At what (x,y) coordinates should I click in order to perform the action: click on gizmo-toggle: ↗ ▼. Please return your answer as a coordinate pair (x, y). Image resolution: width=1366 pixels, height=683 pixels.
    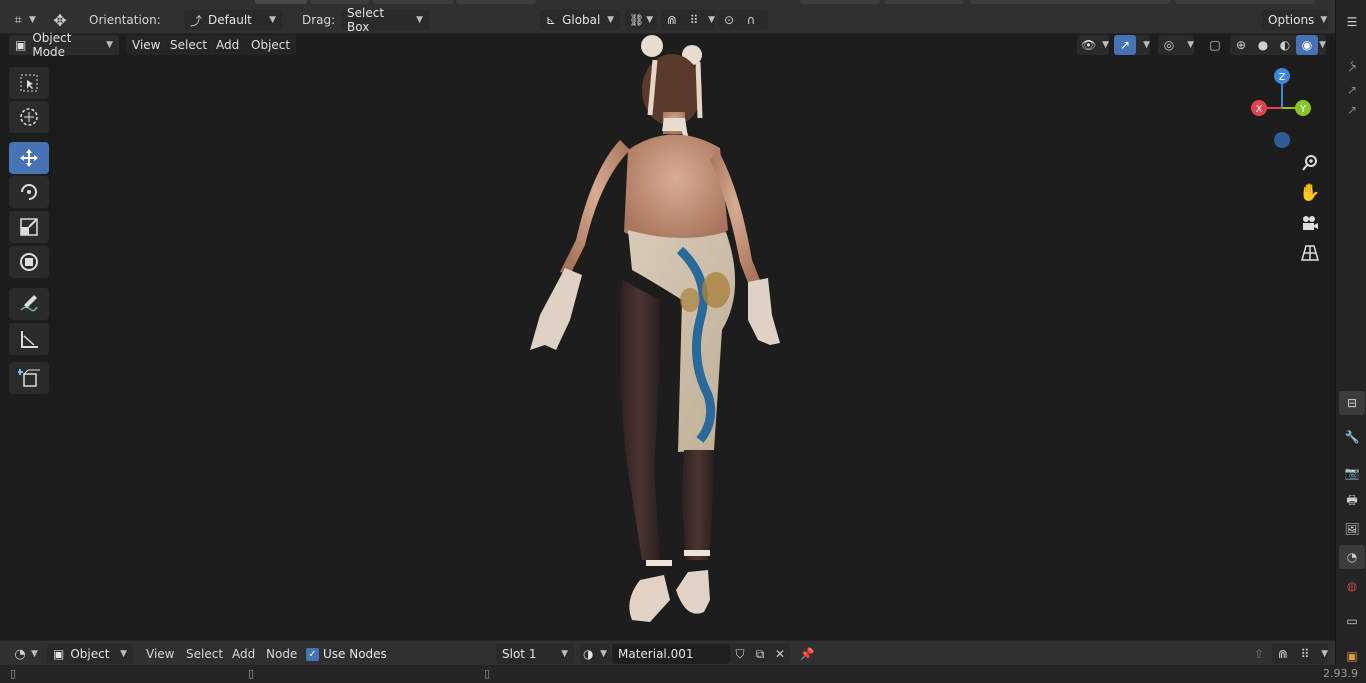
    Looking at the image, I should click on (1132, 45).